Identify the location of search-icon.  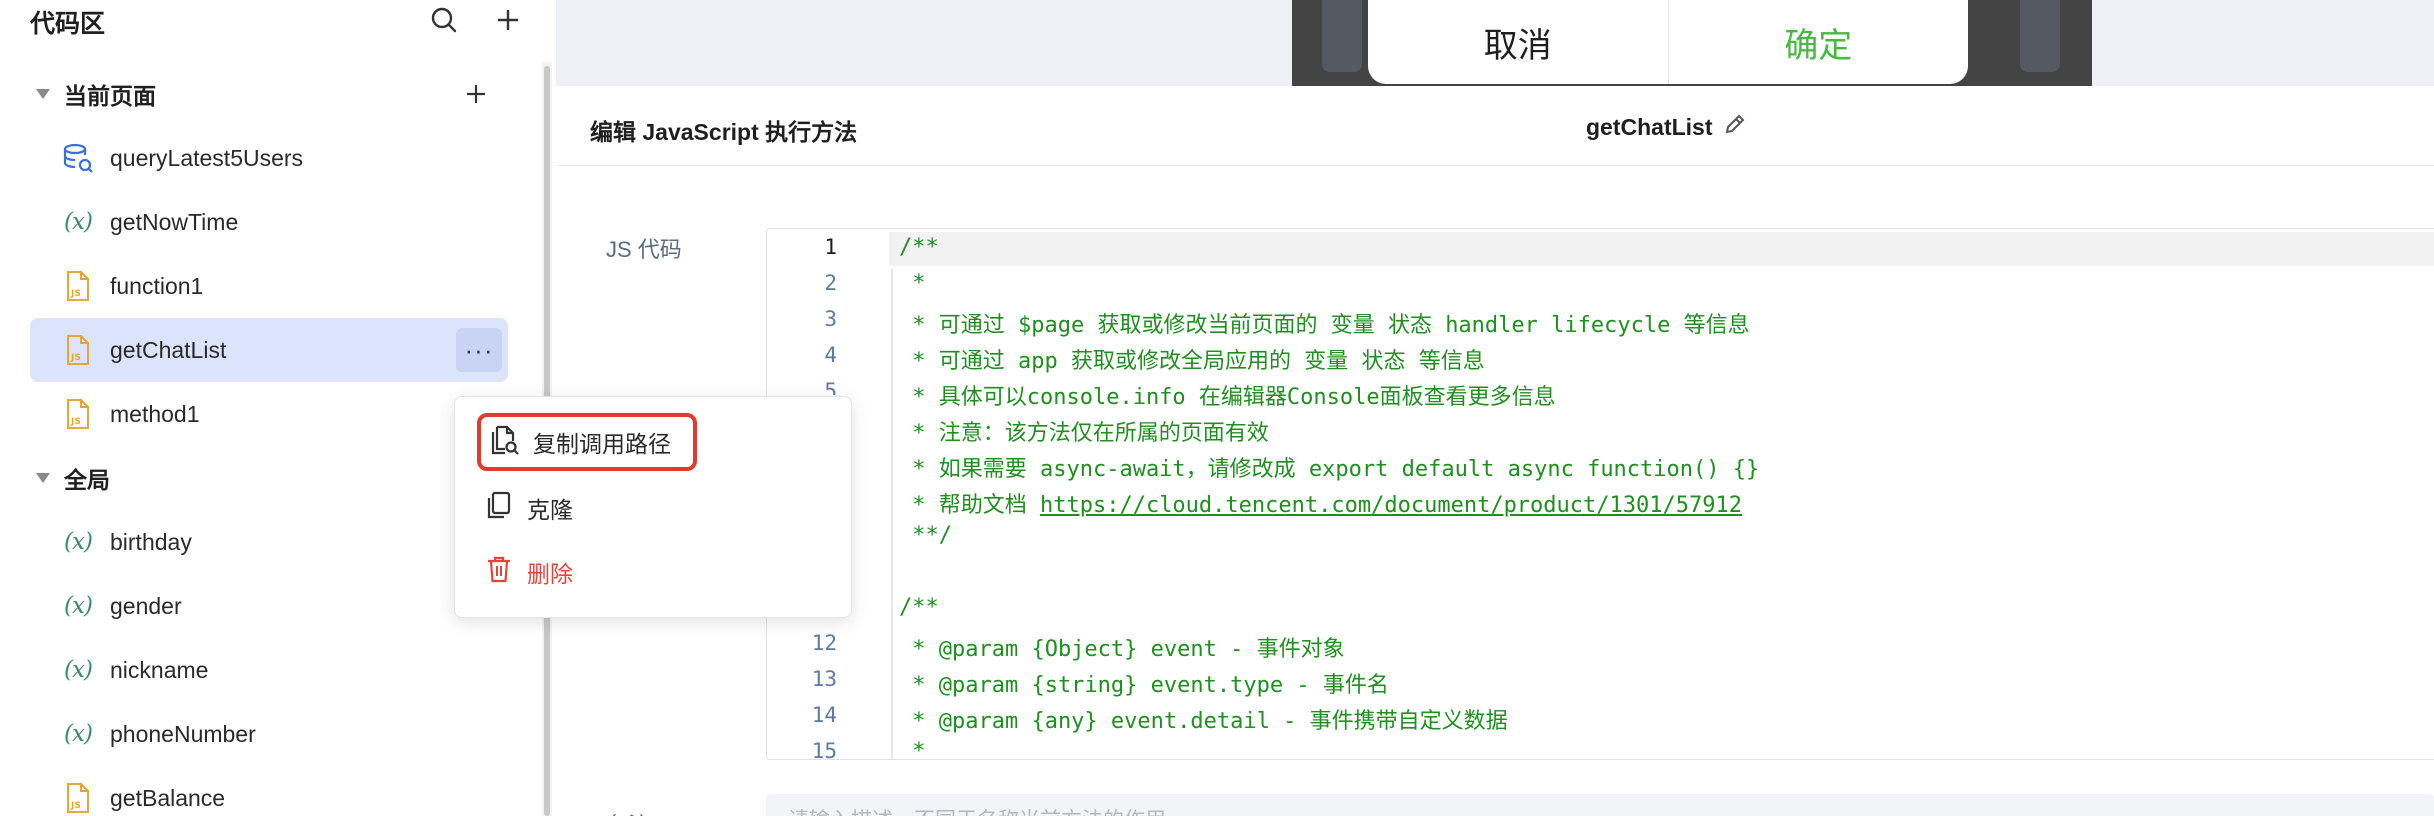
(444, 20).